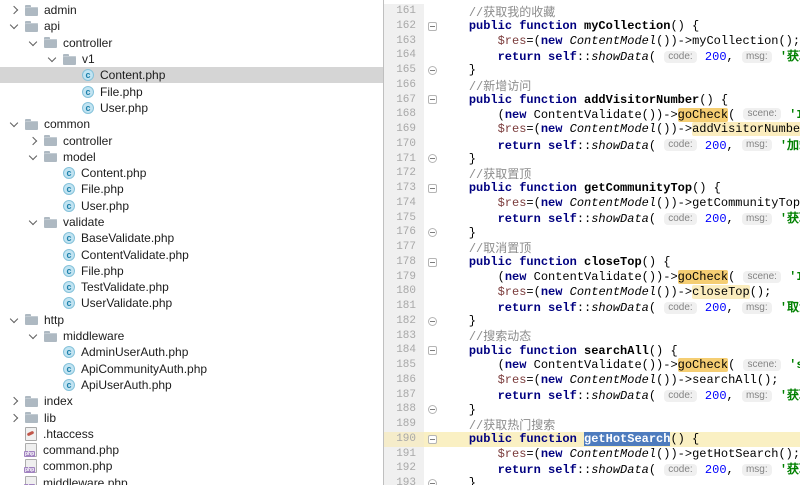  Describe the element at coordinates (191, 222) in the screenshot. I see `tree-folder-validate: validate` at that location.